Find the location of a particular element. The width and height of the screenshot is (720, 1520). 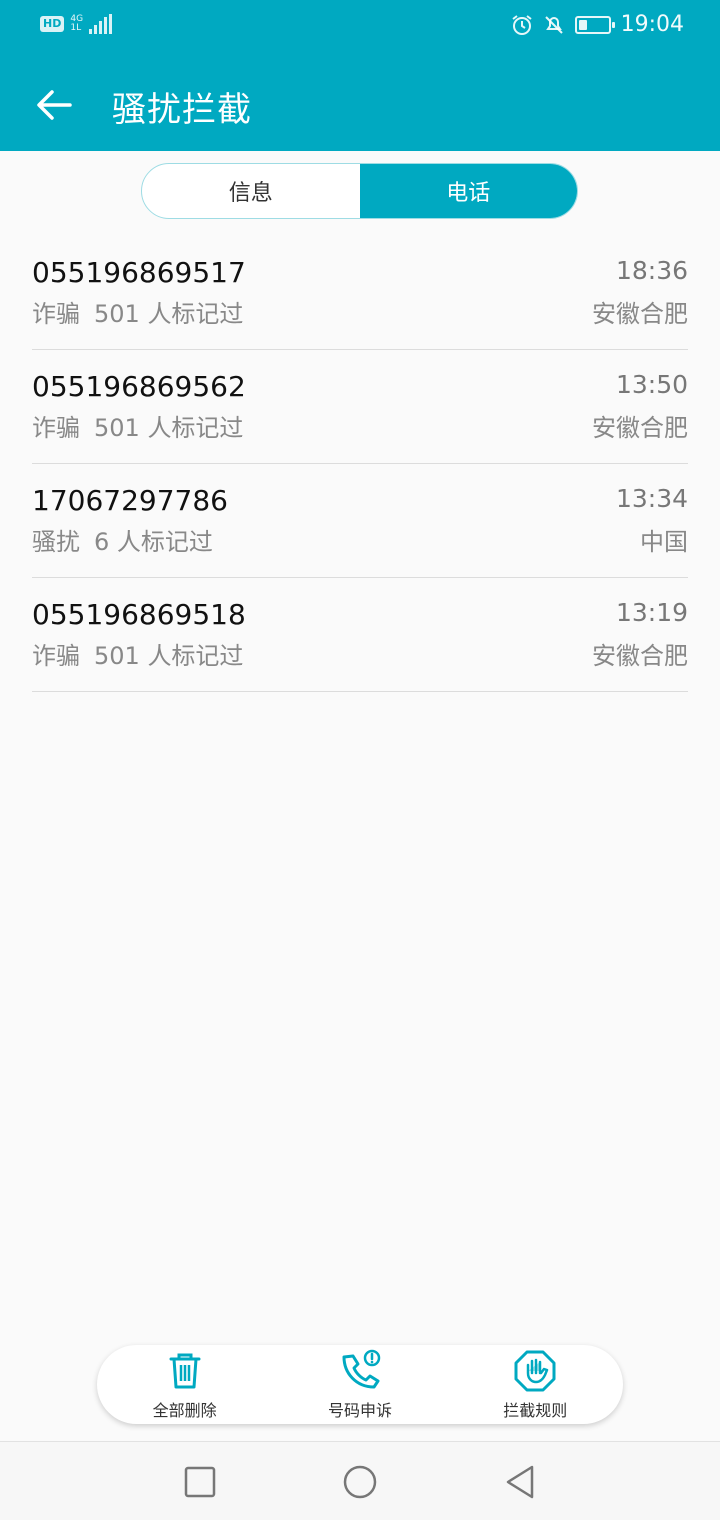

hand-stop-icon is located at coordinates (535, 1370).